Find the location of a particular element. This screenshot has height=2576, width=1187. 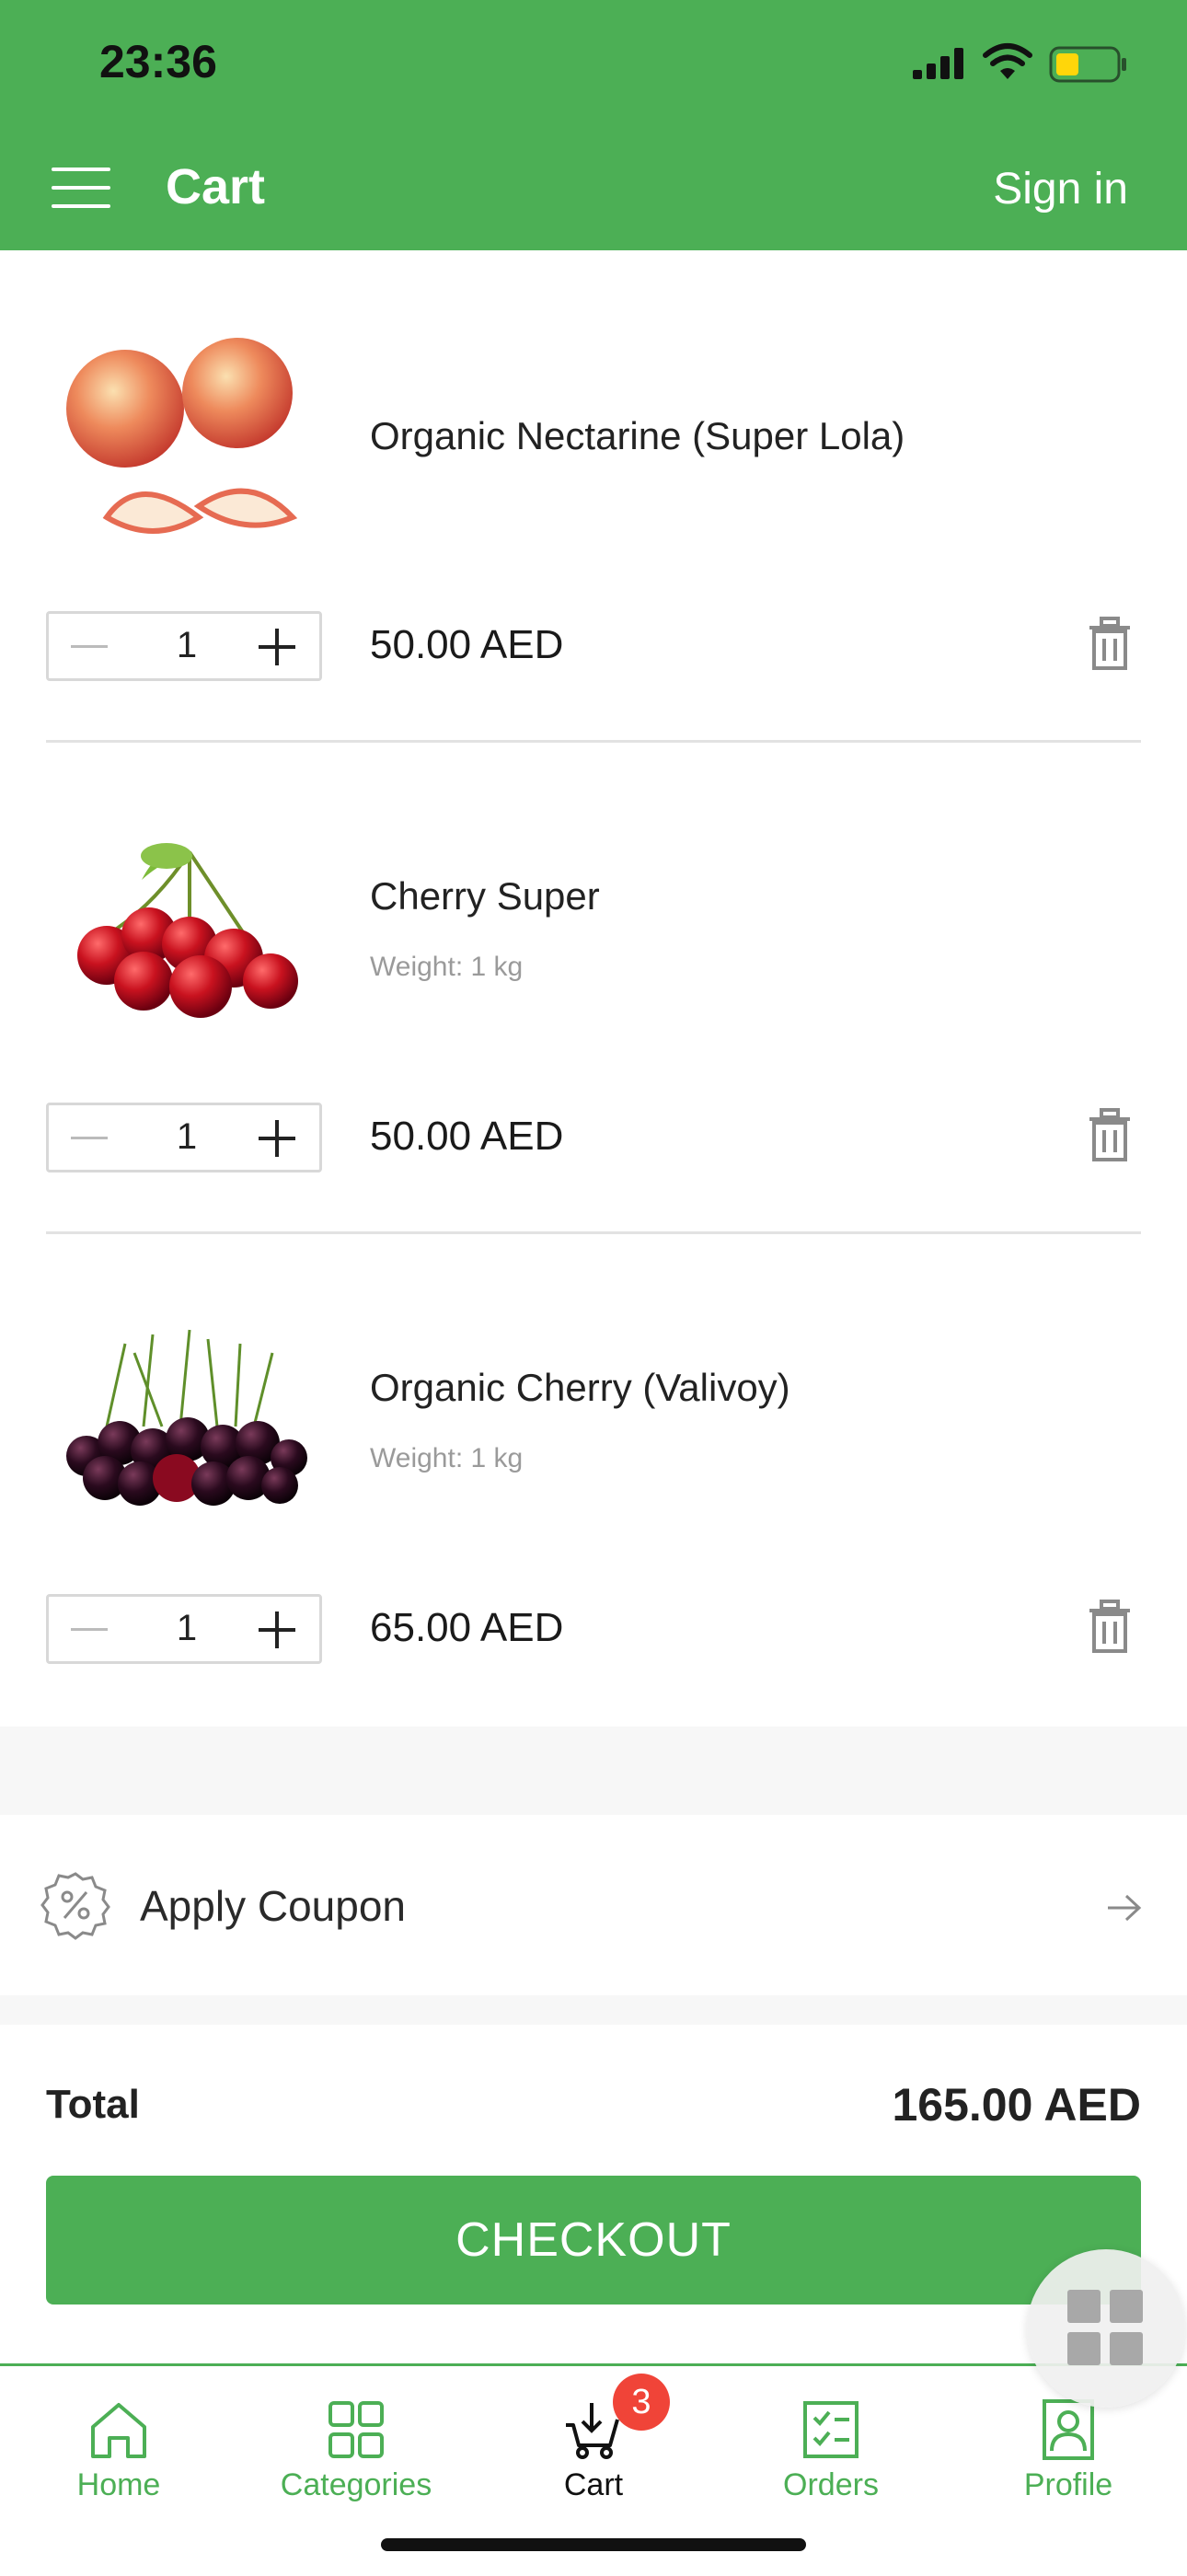

checkout-button: CHECKOUT is located at coordinates (593, 2240).